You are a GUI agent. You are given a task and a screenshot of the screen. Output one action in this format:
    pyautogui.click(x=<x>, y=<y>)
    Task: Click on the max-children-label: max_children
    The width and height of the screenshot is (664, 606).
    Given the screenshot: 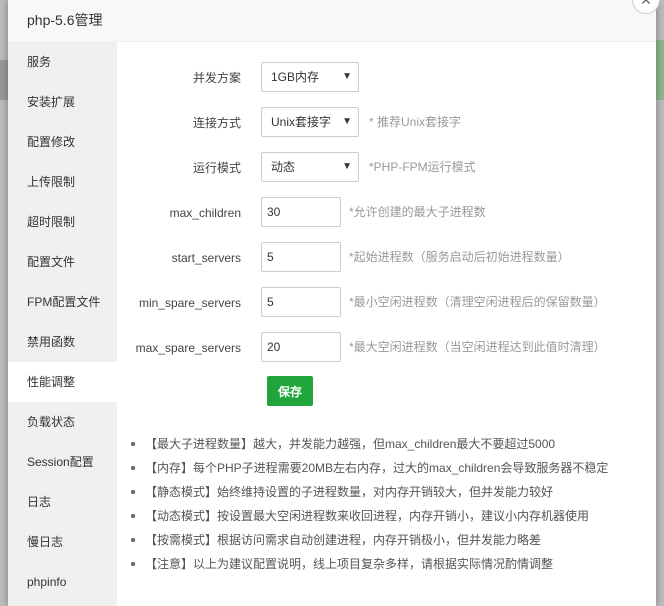 What is the action you would take?
    pyautogui.click(x=205, y=213)
    